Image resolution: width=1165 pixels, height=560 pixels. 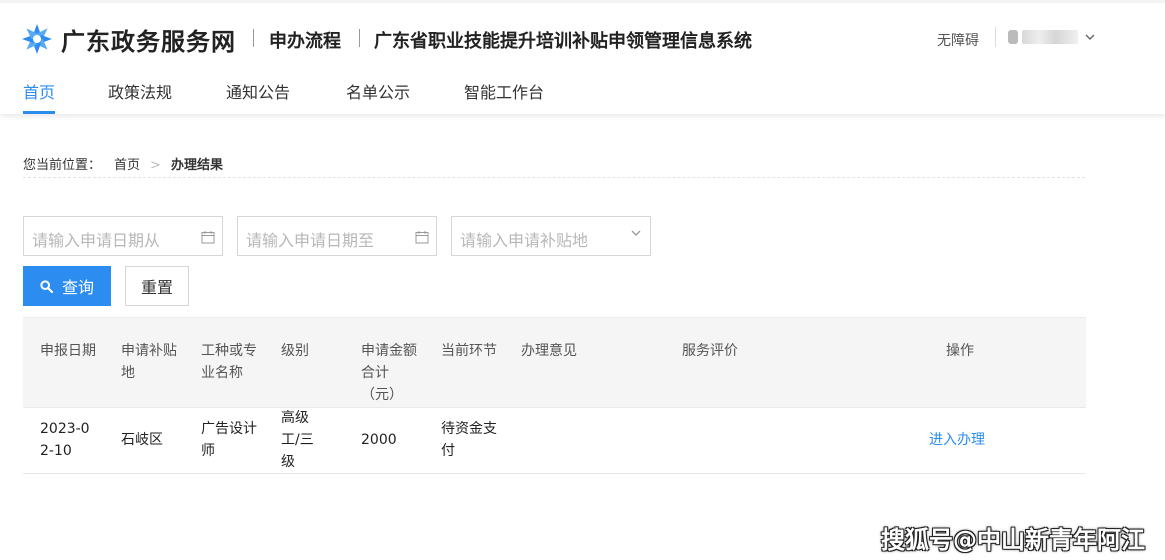 I want to click on main-nav: 首页 政策法规 通知公告 名单公示 智能工作台, so click(x=582, y=94).